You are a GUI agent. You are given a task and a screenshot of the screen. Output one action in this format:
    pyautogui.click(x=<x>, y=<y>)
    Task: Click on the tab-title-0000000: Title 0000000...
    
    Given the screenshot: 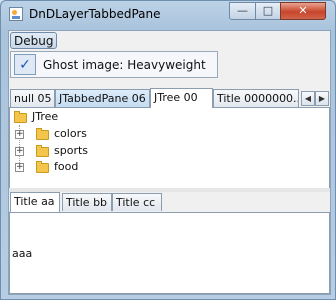 What is the action you would take?
    pyautogui.click(x=256, y=98)
    